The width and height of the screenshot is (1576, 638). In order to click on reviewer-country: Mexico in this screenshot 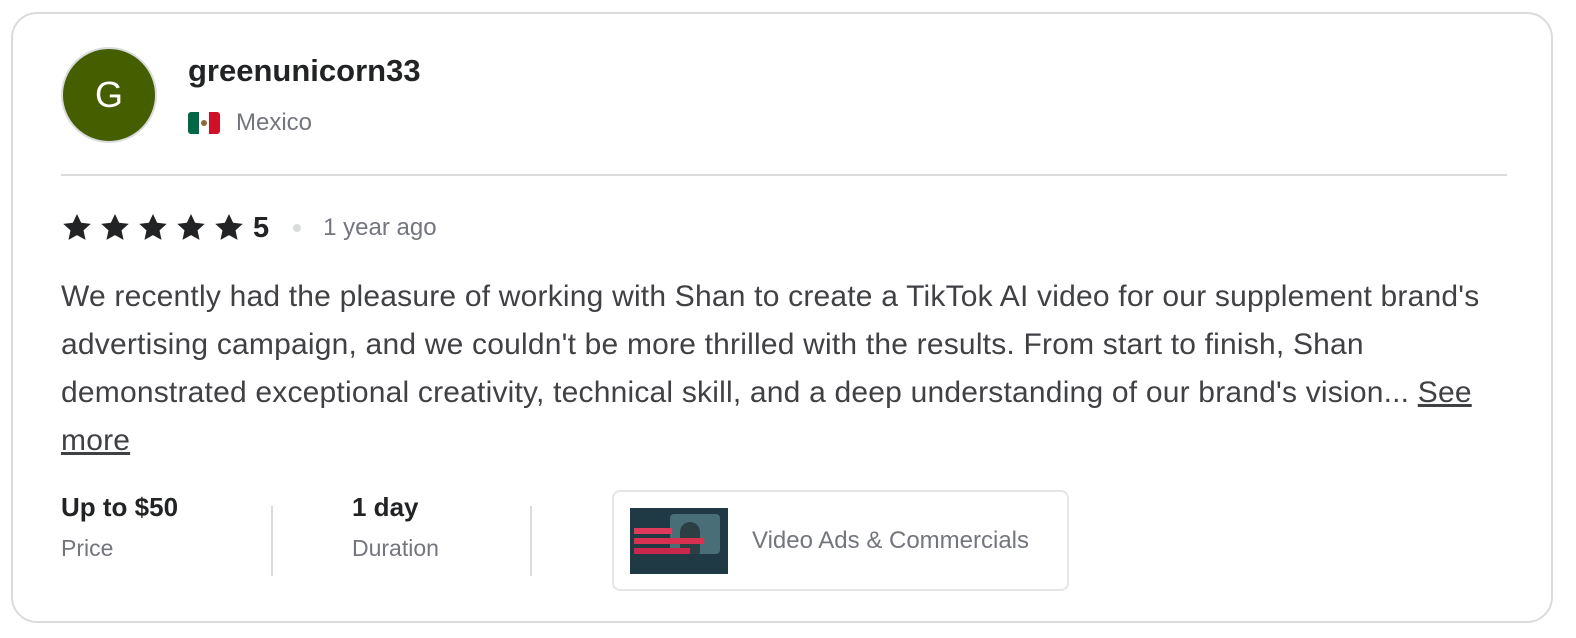, I will do `click(250, 123)`.